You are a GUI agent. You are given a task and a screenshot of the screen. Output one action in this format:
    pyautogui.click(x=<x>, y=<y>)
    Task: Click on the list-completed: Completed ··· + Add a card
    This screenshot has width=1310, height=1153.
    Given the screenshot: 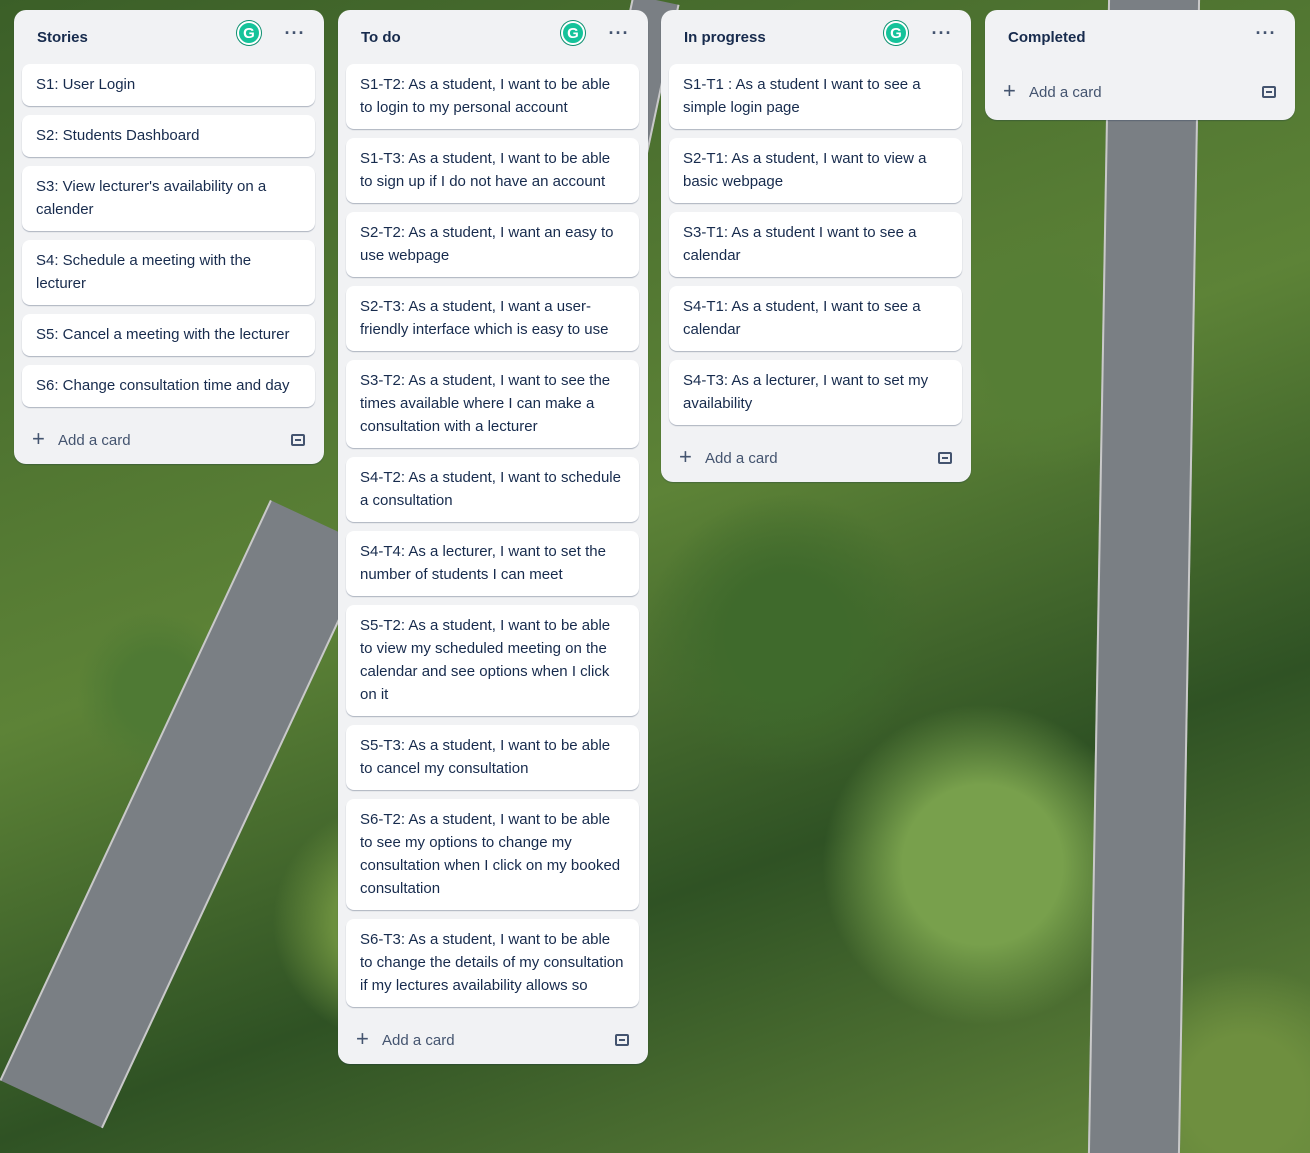 What is the action you would take?
    pyautogui.click(x=1140, y=65)
    